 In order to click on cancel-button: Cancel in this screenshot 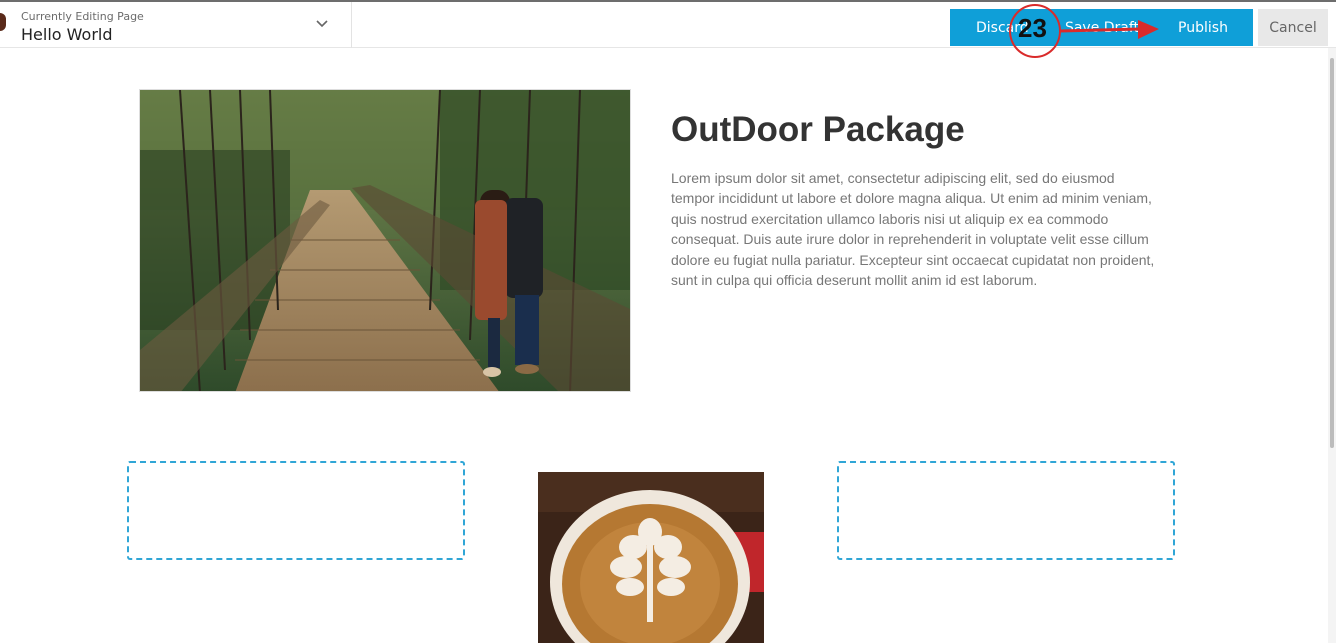, I will do `click(1293, 27)`.